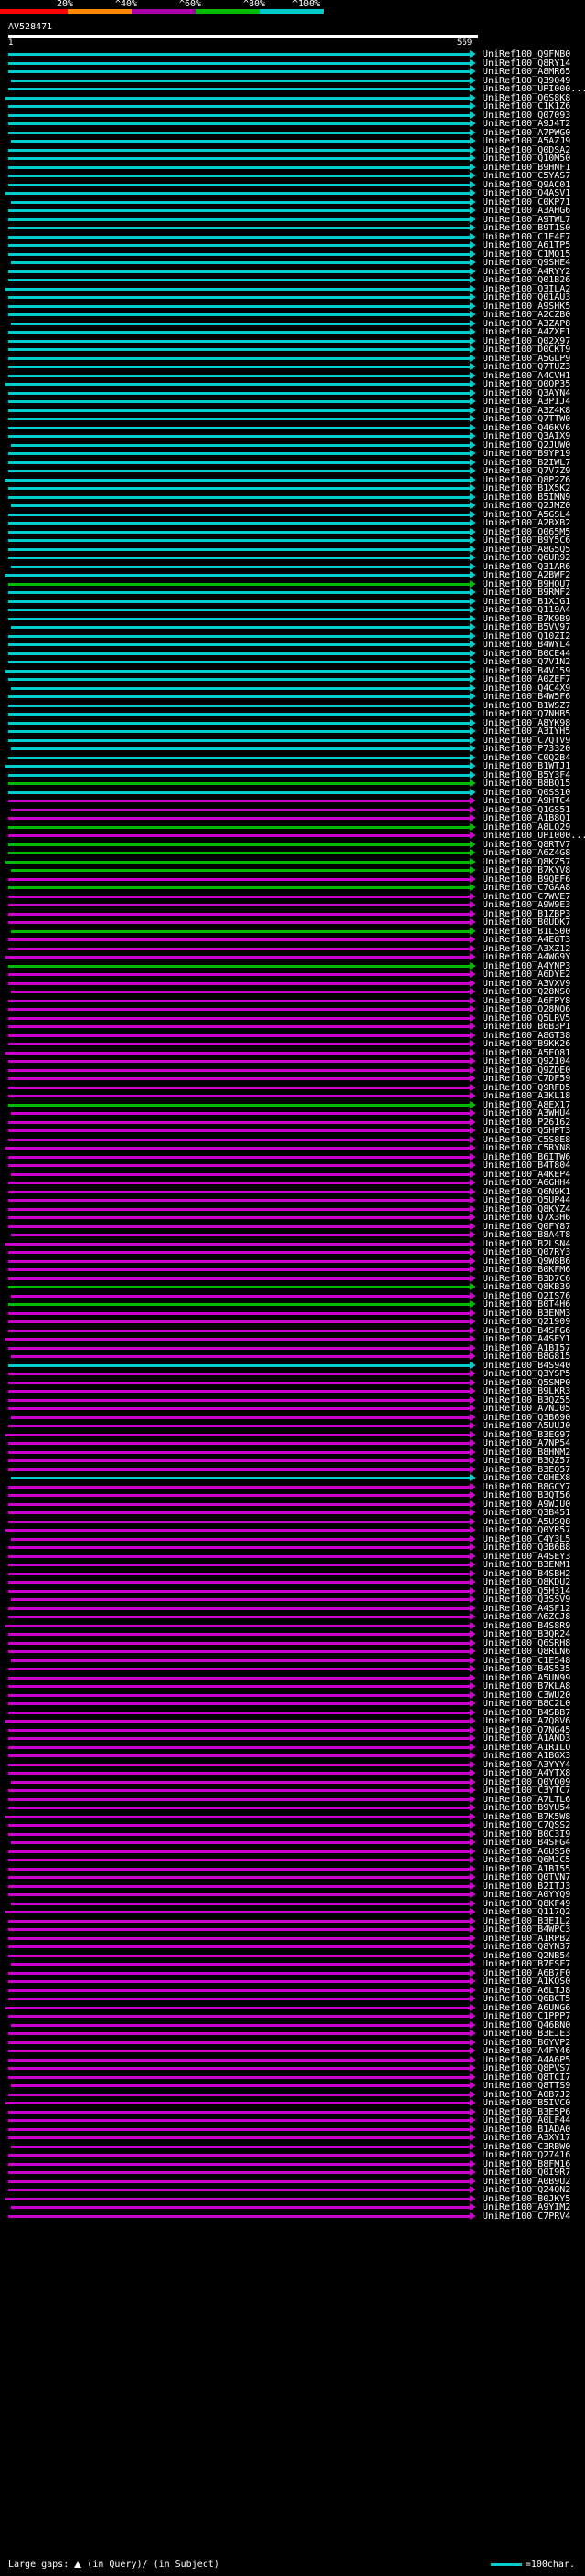 This screenshot has height=2576, width=585. What do you see at coordinates (293, 2216) in the screenshot?
I see `hit-row: UniRef100_C7PRV4` at bounding box center [293, 2216].